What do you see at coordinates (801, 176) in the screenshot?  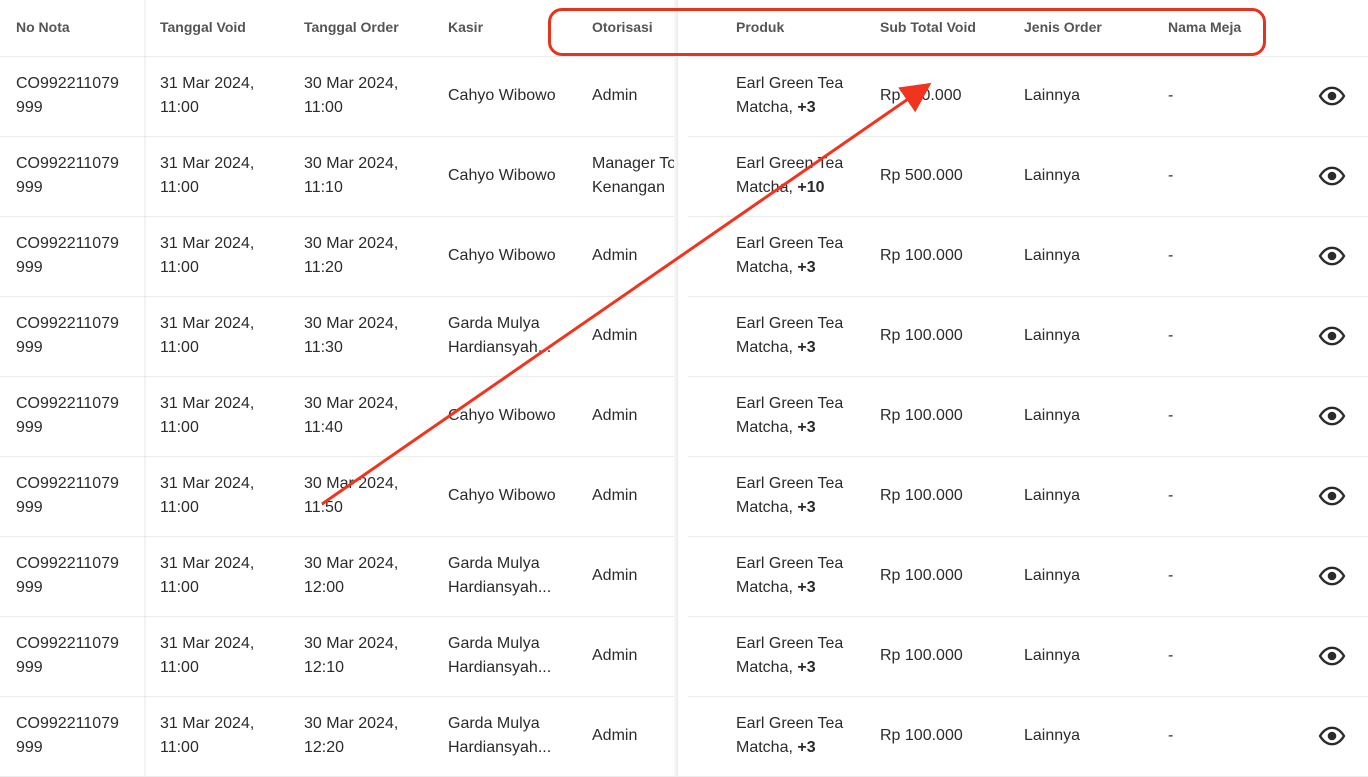 I see `cell-produk: Earl Green Tea Matcha, +10` at bounding box center [801, 176].